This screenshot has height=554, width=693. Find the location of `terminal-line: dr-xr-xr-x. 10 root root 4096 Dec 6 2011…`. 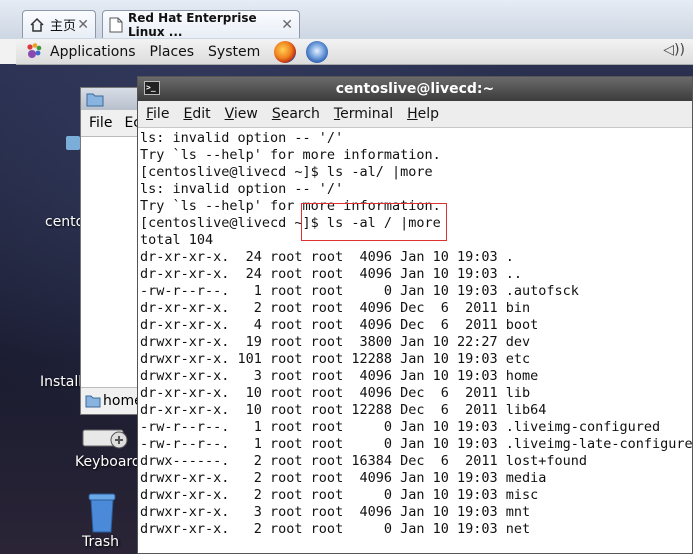

terminal-line: dr-xr-xr-x. 10 root root 4096 Dec 6 2011… is located at coordinates (335, 393).